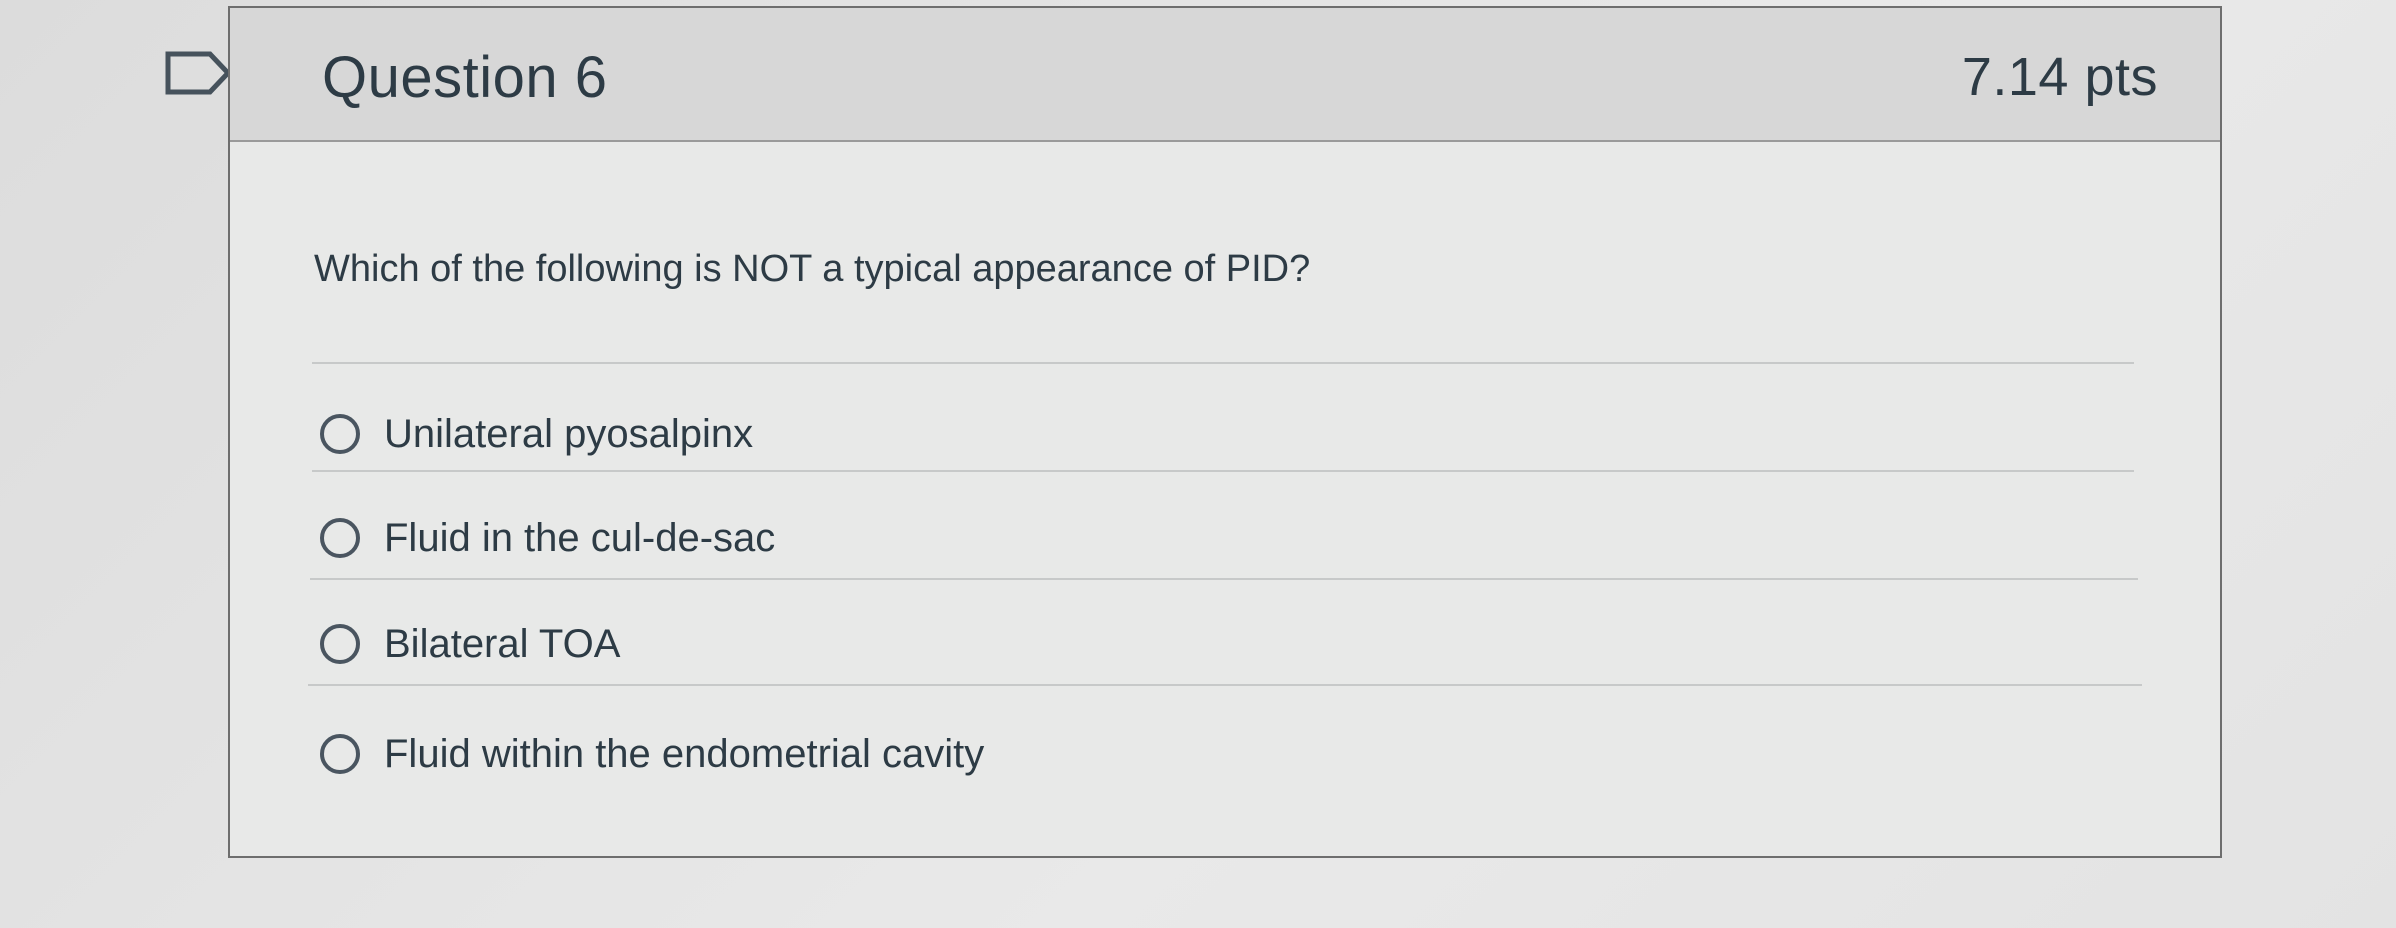  I want to click on answer-label: Fluid in the cul-de-sac, so click(580, 537).